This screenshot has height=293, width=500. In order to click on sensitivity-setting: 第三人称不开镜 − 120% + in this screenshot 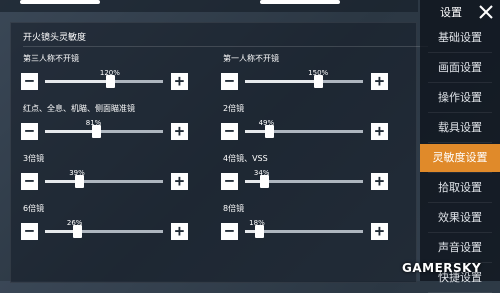, I will do `click(113, 78)`.